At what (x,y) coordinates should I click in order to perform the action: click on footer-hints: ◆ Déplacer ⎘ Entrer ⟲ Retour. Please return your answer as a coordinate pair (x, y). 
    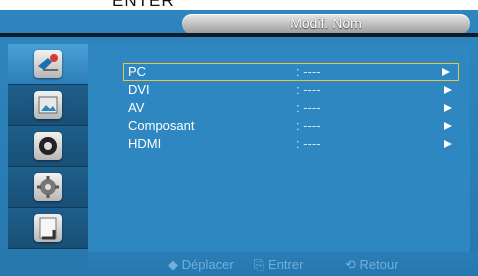
    Looking at the image, I should click on (283, 264).